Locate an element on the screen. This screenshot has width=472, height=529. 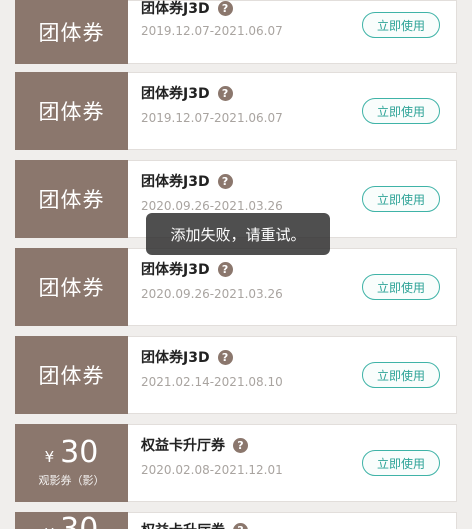
coupon-stub: ¥ 30 观影券（影） is located at coordinates (70, 463).